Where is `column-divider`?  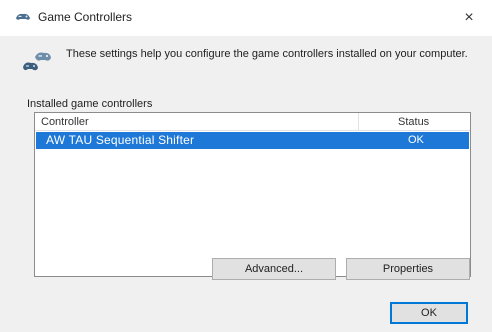
column-divider is located at coordinates (358, 121).